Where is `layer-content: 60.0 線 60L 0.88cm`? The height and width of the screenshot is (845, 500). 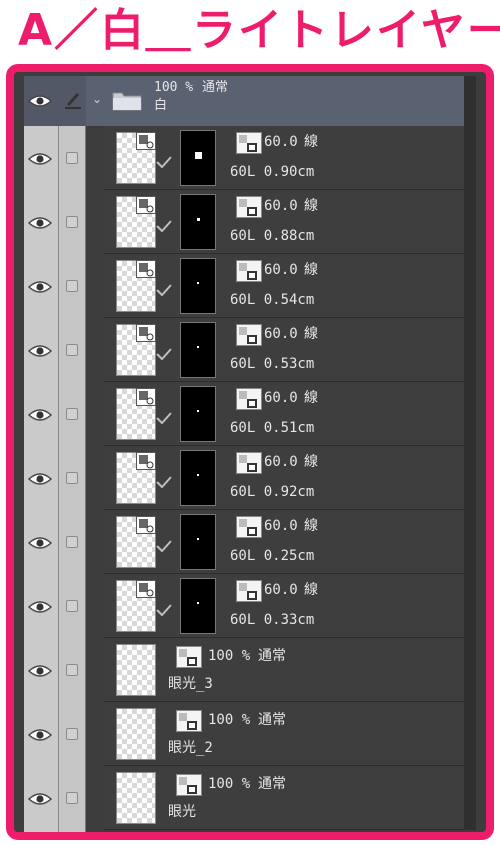 layer-content: 60.0 線 60L 0.88cm is located at coordinates (290, 222).